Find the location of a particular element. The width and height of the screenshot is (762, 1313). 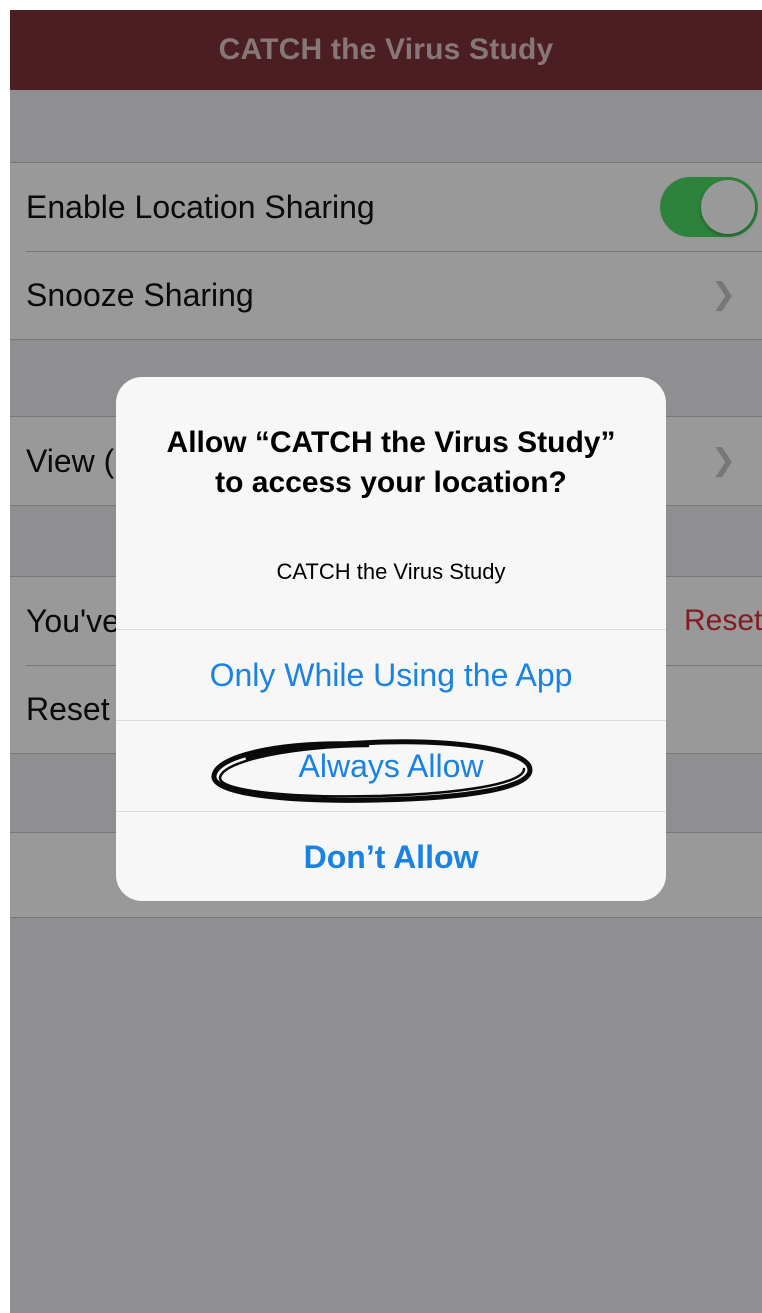

dont-allow-label: Don’t Allow is located at coordinates (391, 856).